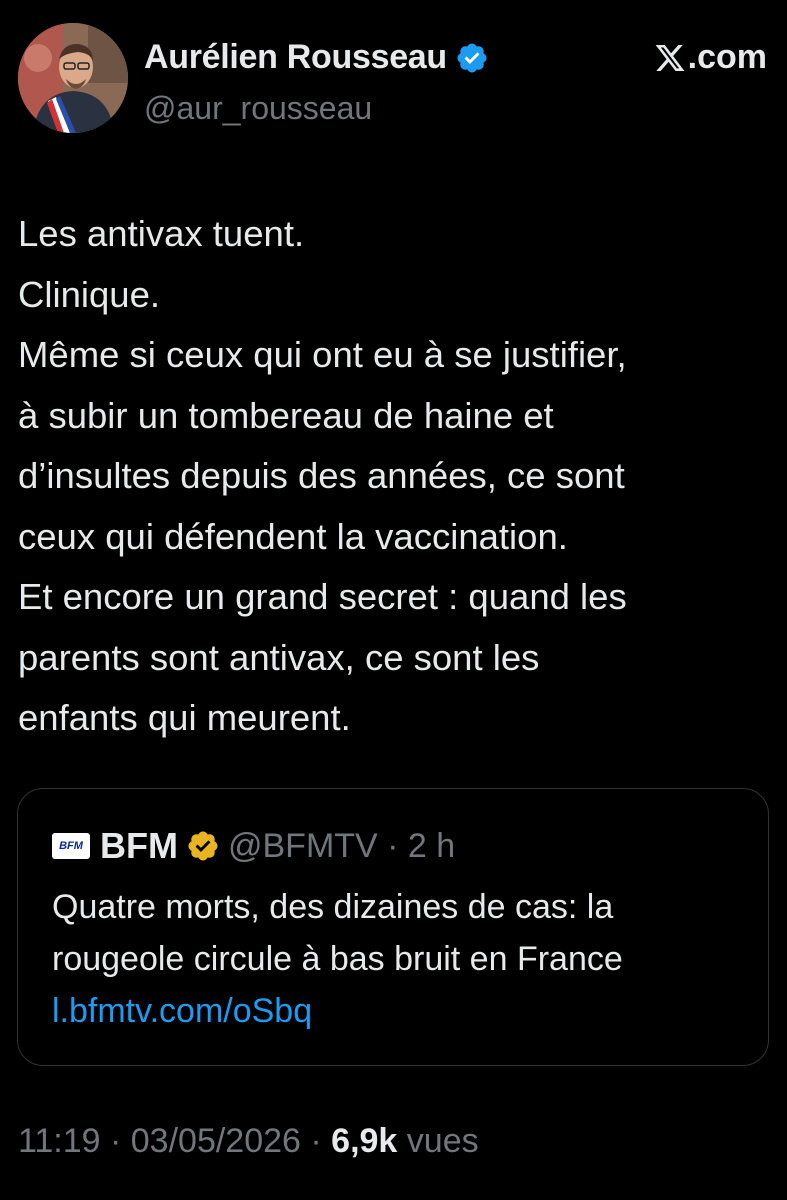 This screenshot has width=787, height=1200. I want to click on tweet-meta: 11:19 · 03/05/2026 · 6,9k vues, so click(248, 1141).